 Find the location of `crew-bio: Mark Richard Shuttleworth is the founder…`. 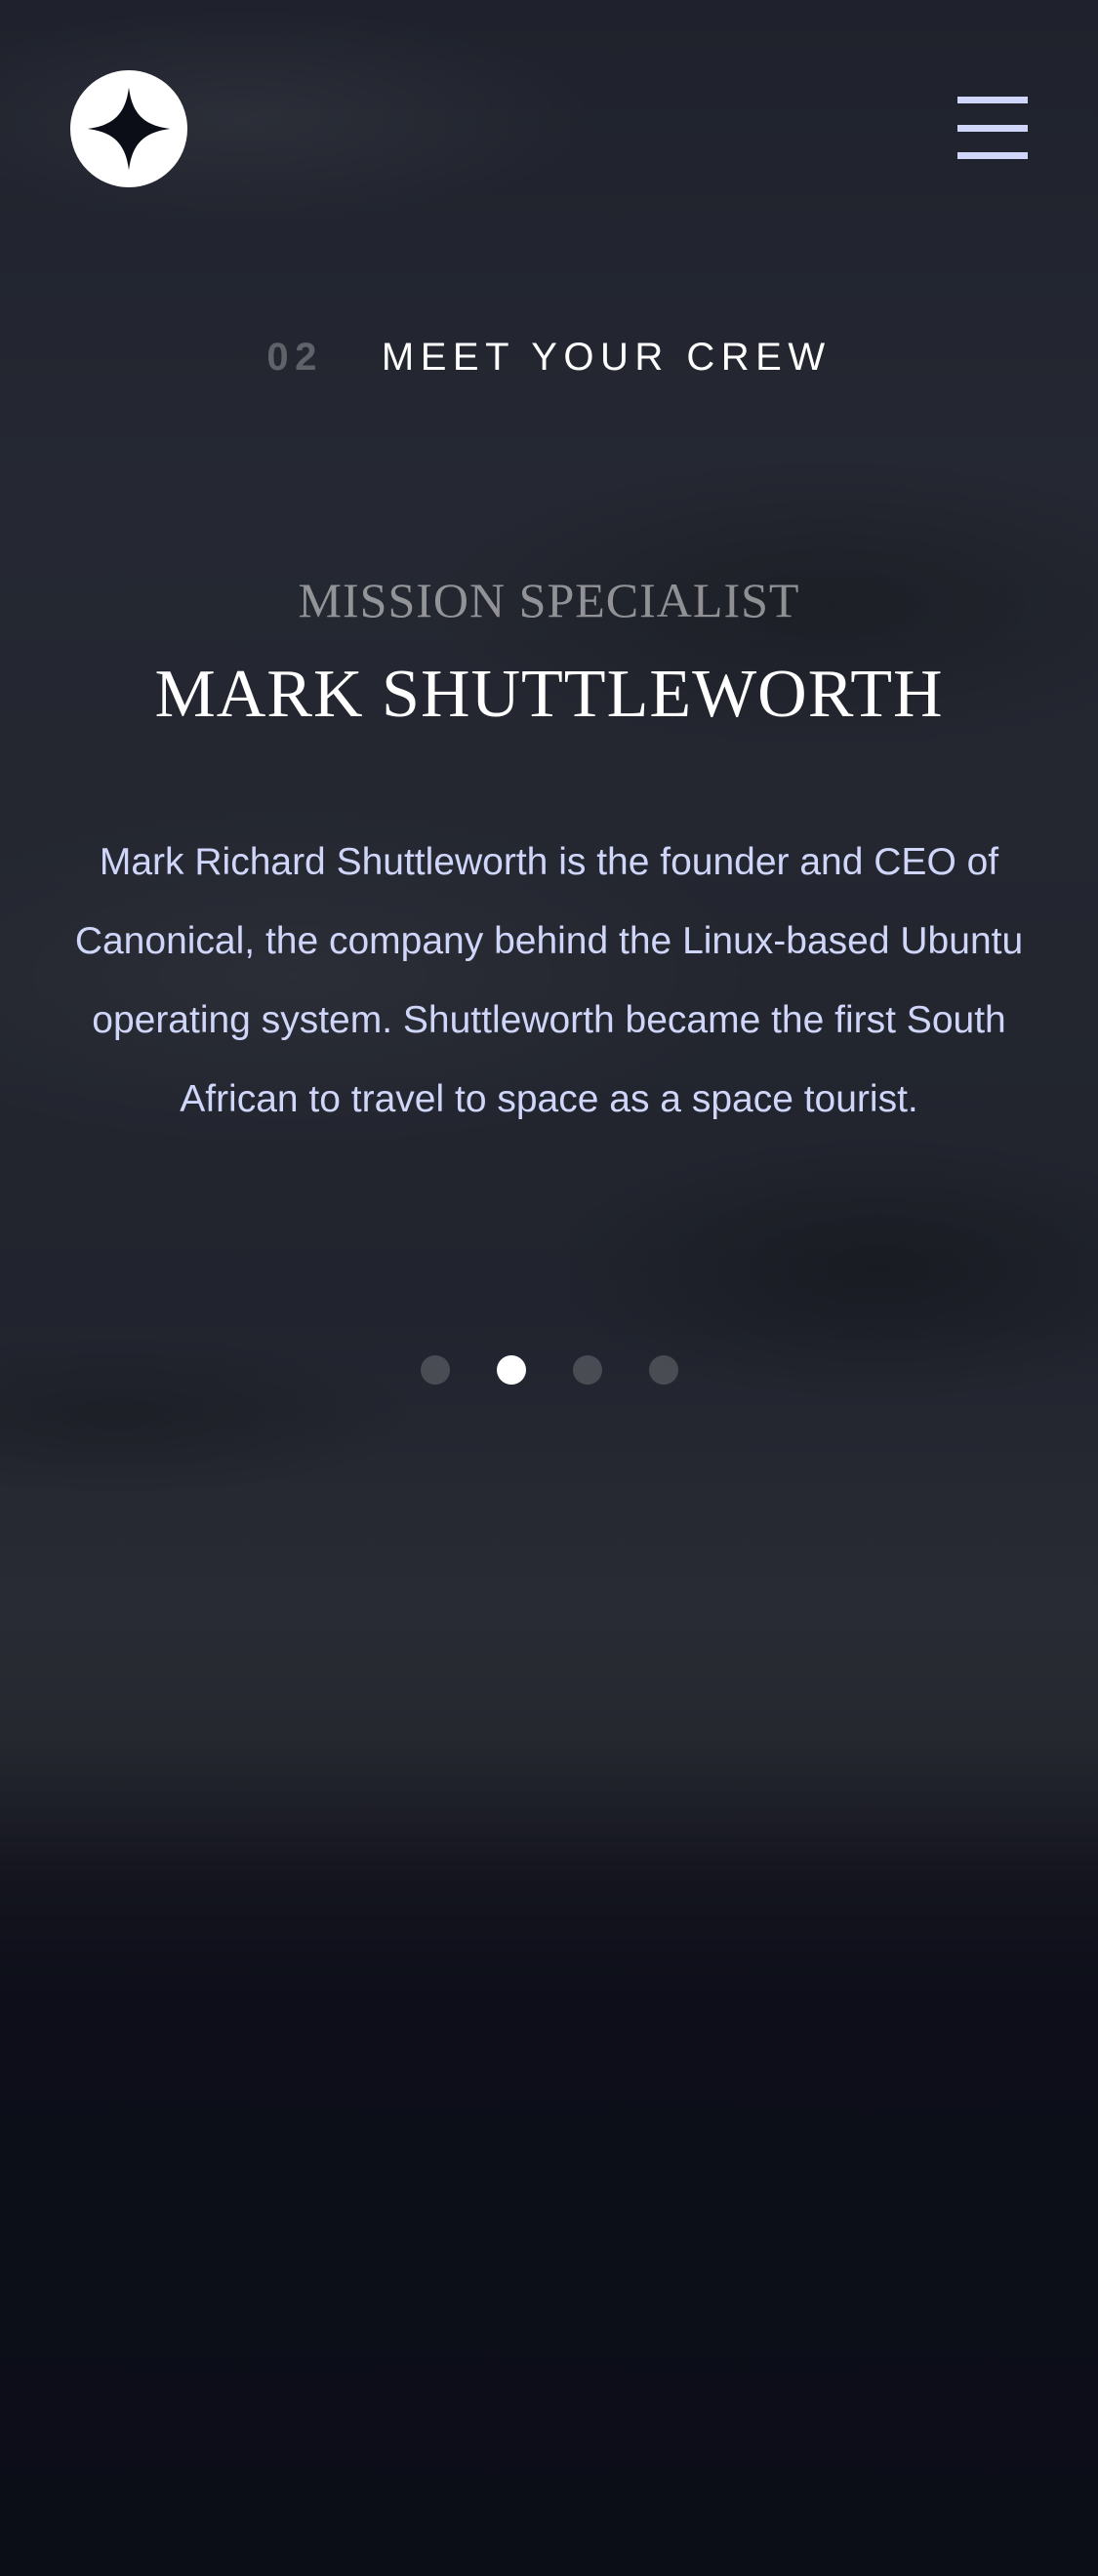

crew-bio: Mark Richard Shuttleworth is the founder… is located at coordinates (549, 980).